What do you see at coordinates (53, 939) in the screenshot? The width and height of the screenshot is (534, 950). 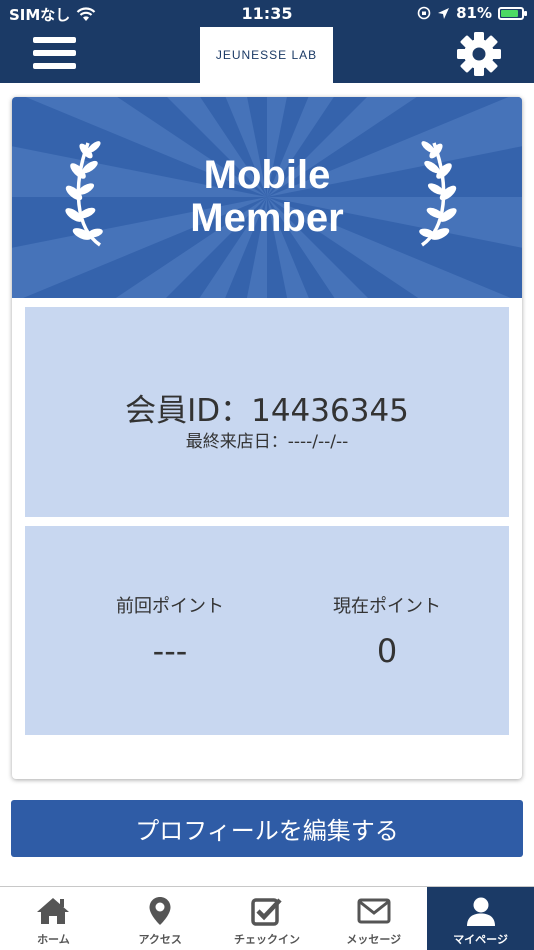 I see `tab-home-label: ホーム` at bounding box center [53, 939].